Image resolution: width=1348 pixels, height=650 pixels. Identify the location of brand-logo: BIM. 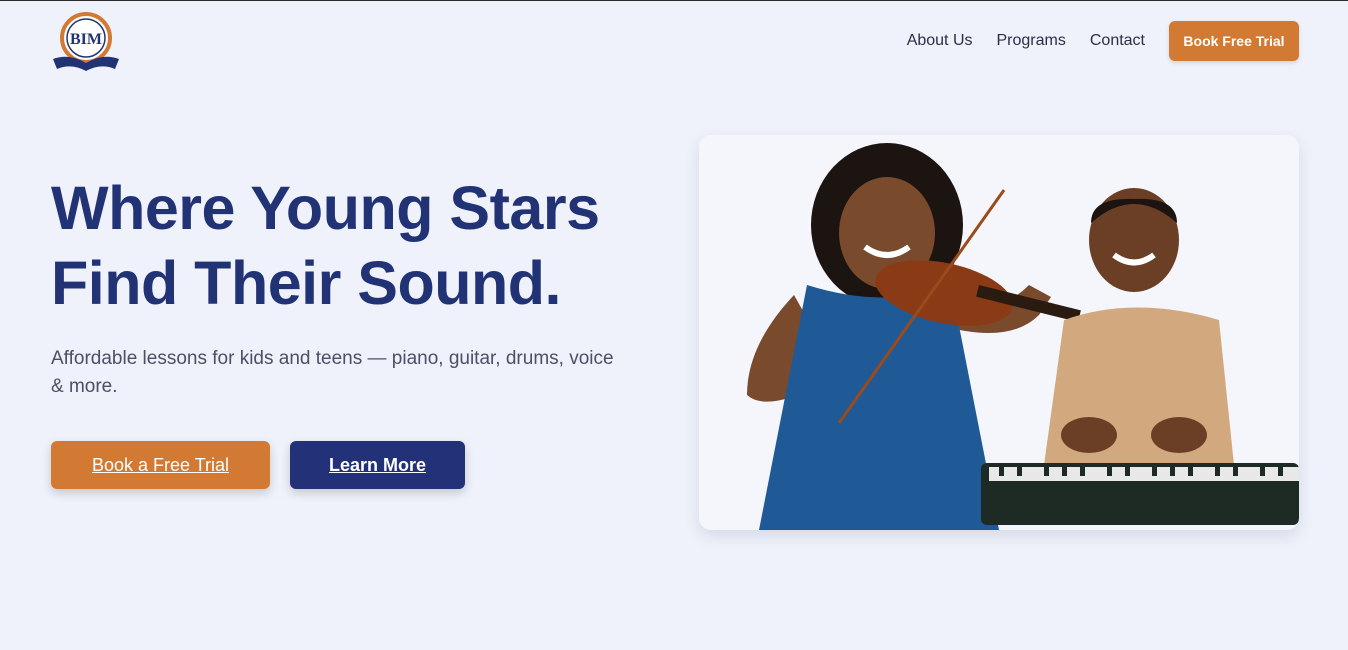
(86, 43).